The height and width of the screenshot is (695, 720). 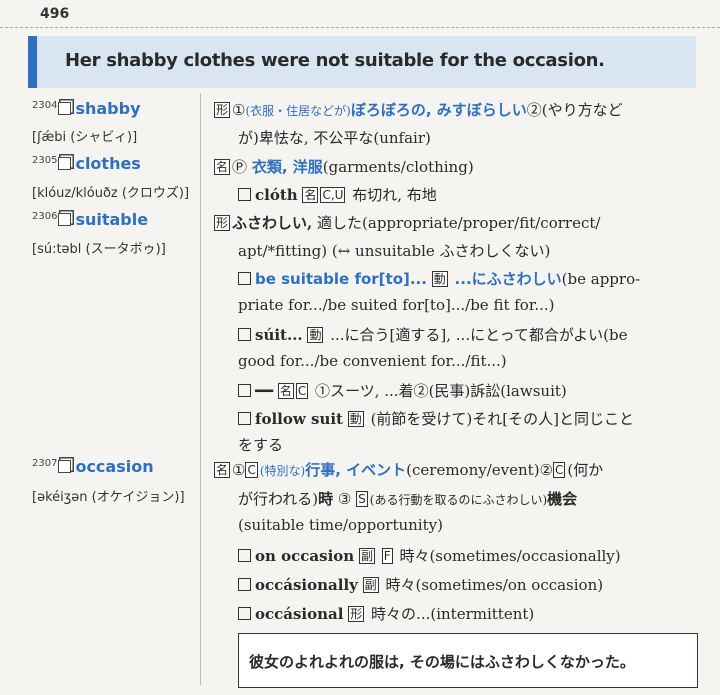 What do you see at coordinates (387, 556) in the screenshot?
I see `formality-tag: F` at bounding box center [387, 556].